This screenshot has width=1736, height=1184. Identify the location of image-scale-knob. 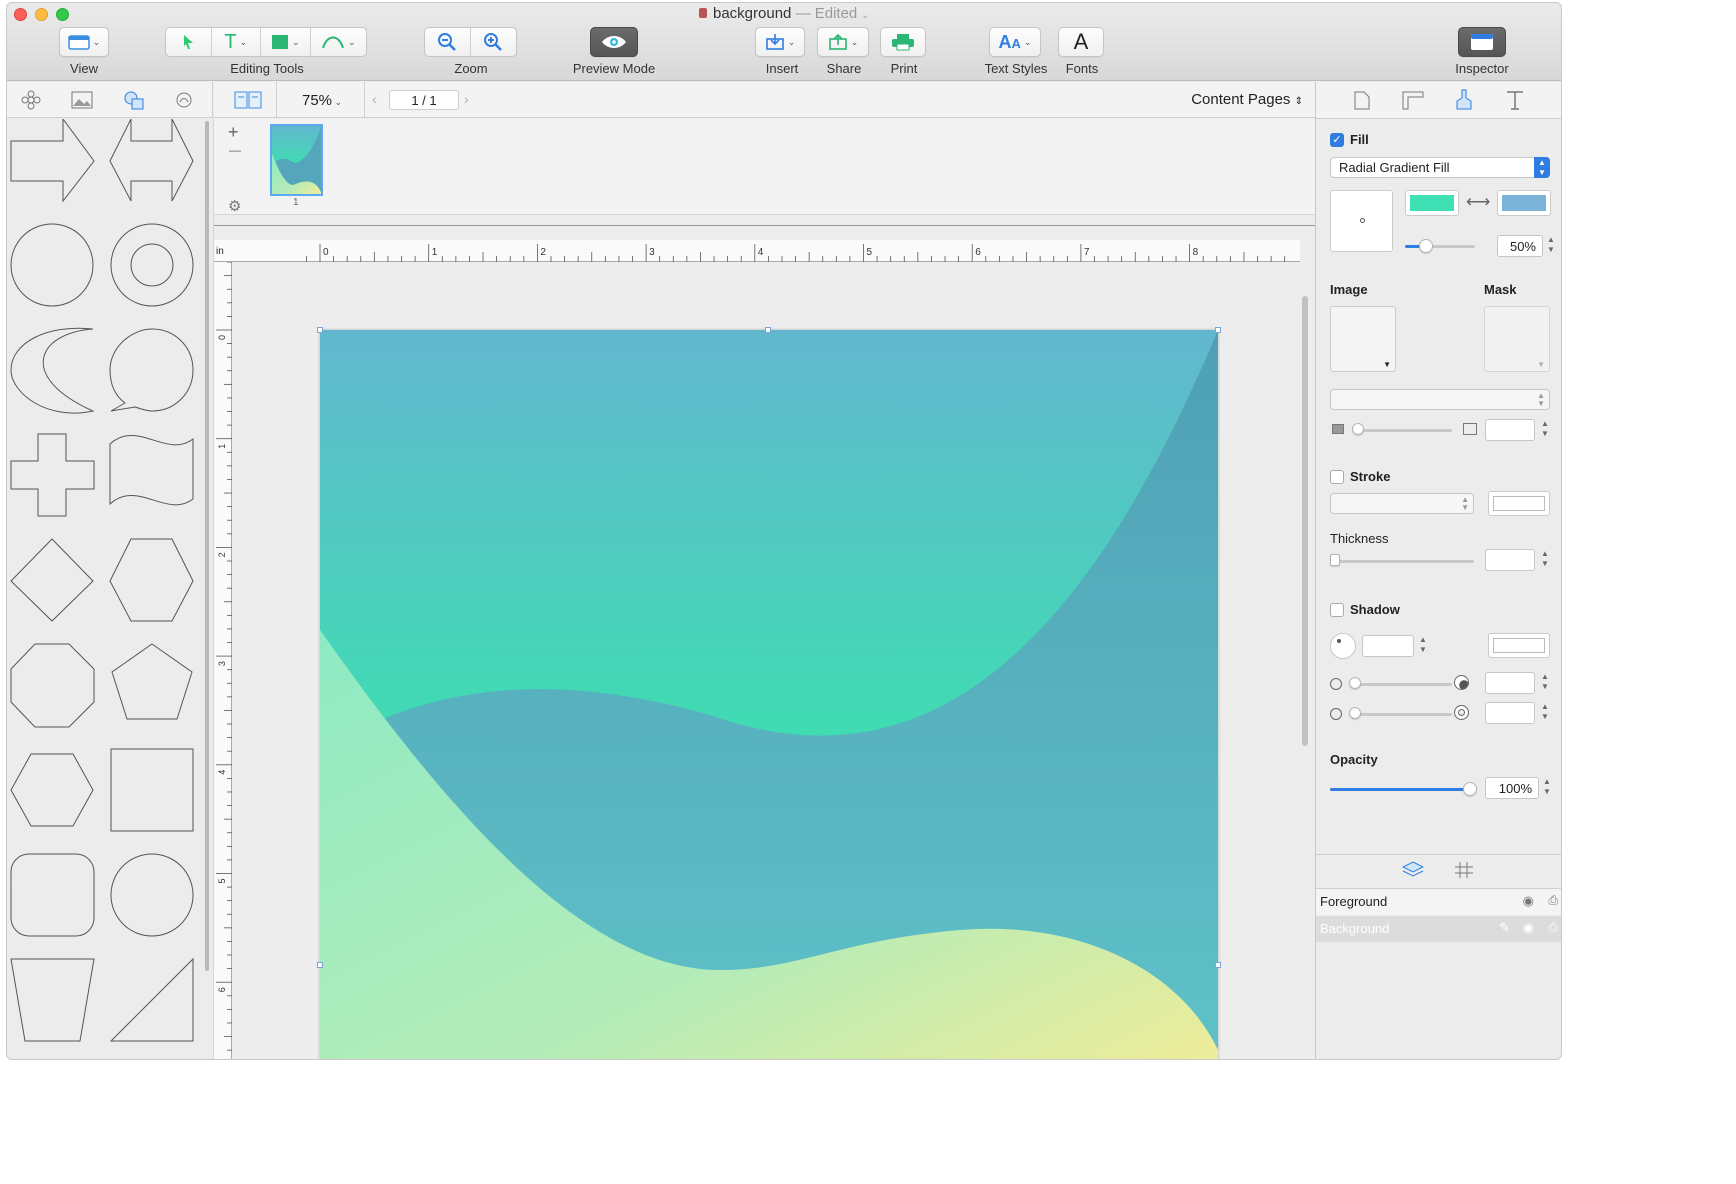
(1358, 429).